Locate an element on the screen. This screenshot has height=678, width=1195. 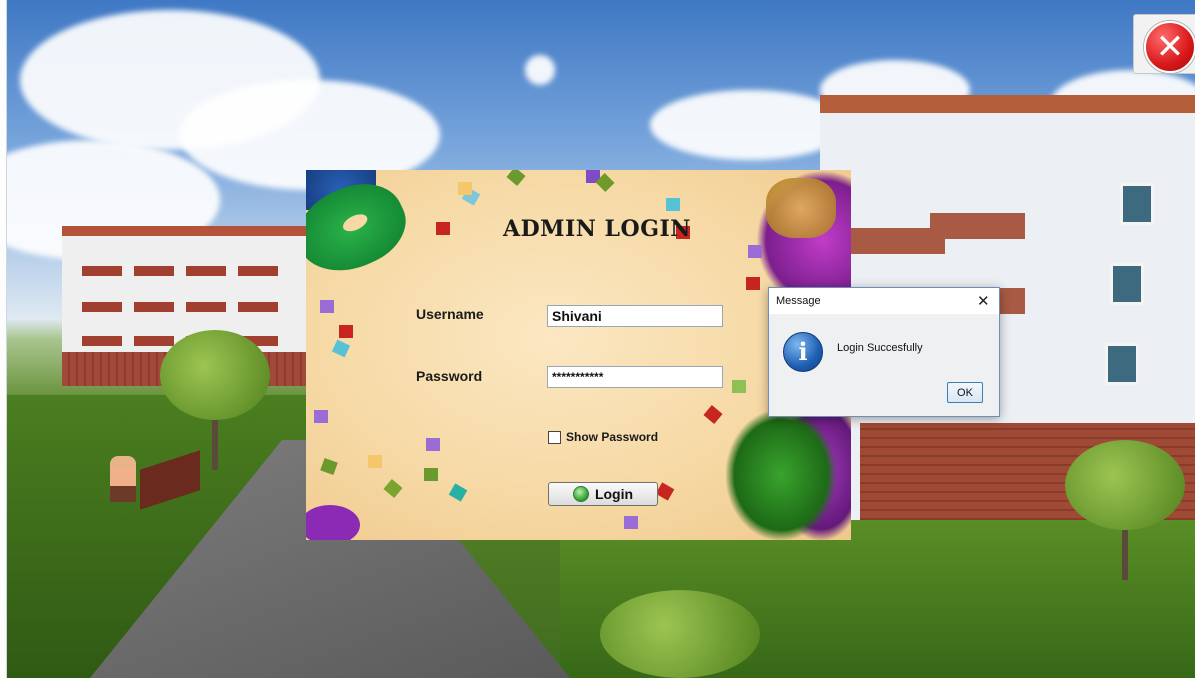
dialog-close-icon: ✕ is located at coordinates (983, 301).